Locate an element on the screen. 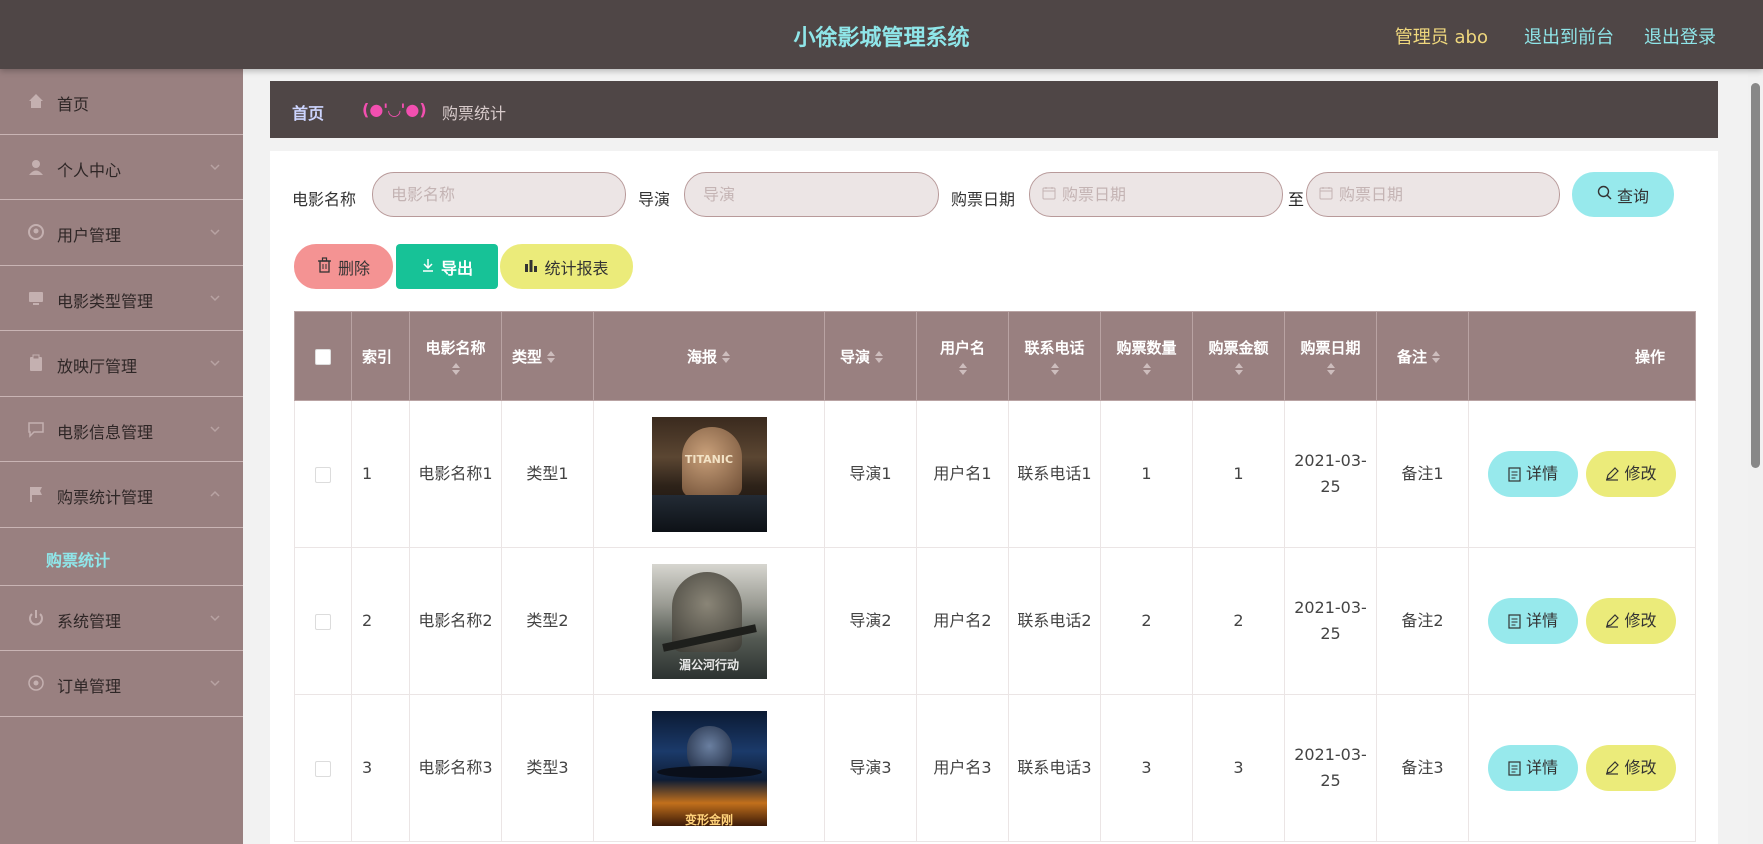 The width and height of the screenshot is (1763, 844). purchase-date-start-placeholder: 购票日期 is located at coordinates (1094, 194).